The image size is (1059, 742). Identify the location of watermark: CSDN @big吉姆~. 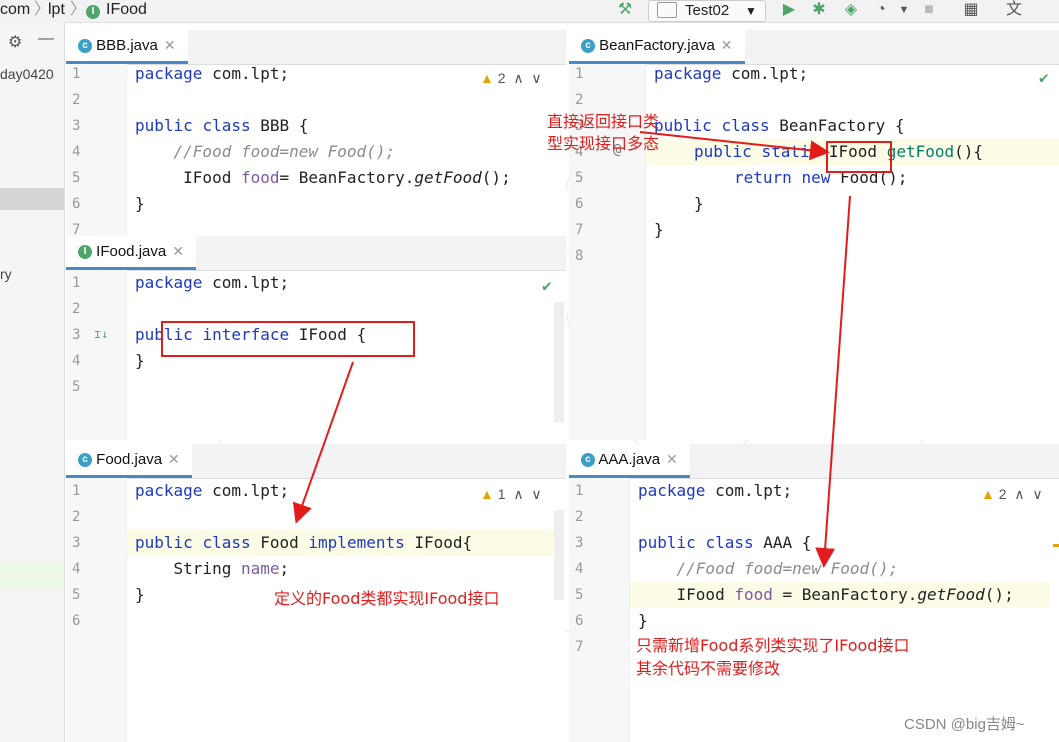
(964, 724).